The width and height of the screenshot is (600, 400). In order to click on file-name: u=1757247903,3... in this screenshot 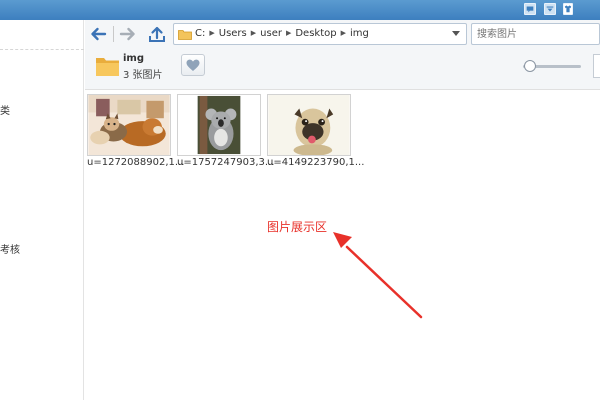, I will do `click(225, 162)`.